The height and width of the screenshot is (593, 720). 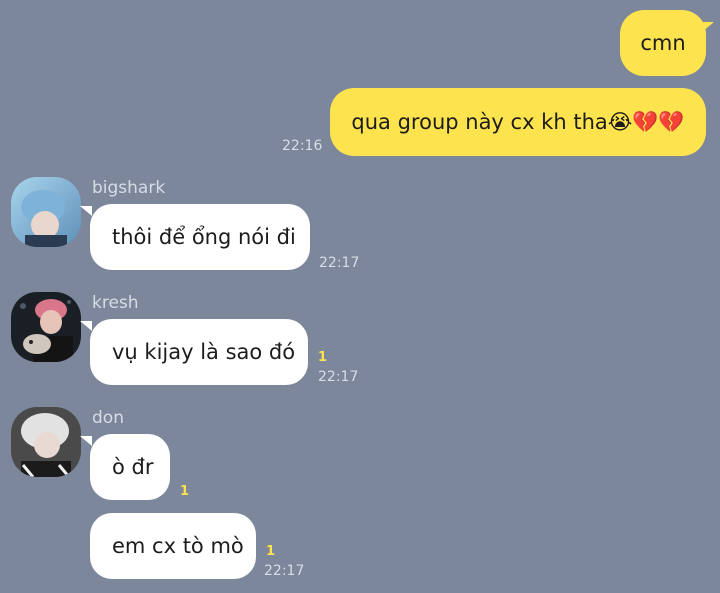 I want to click on message-bubble-incoming: thôi để ổng nói đi, so click(x=200, y=237).